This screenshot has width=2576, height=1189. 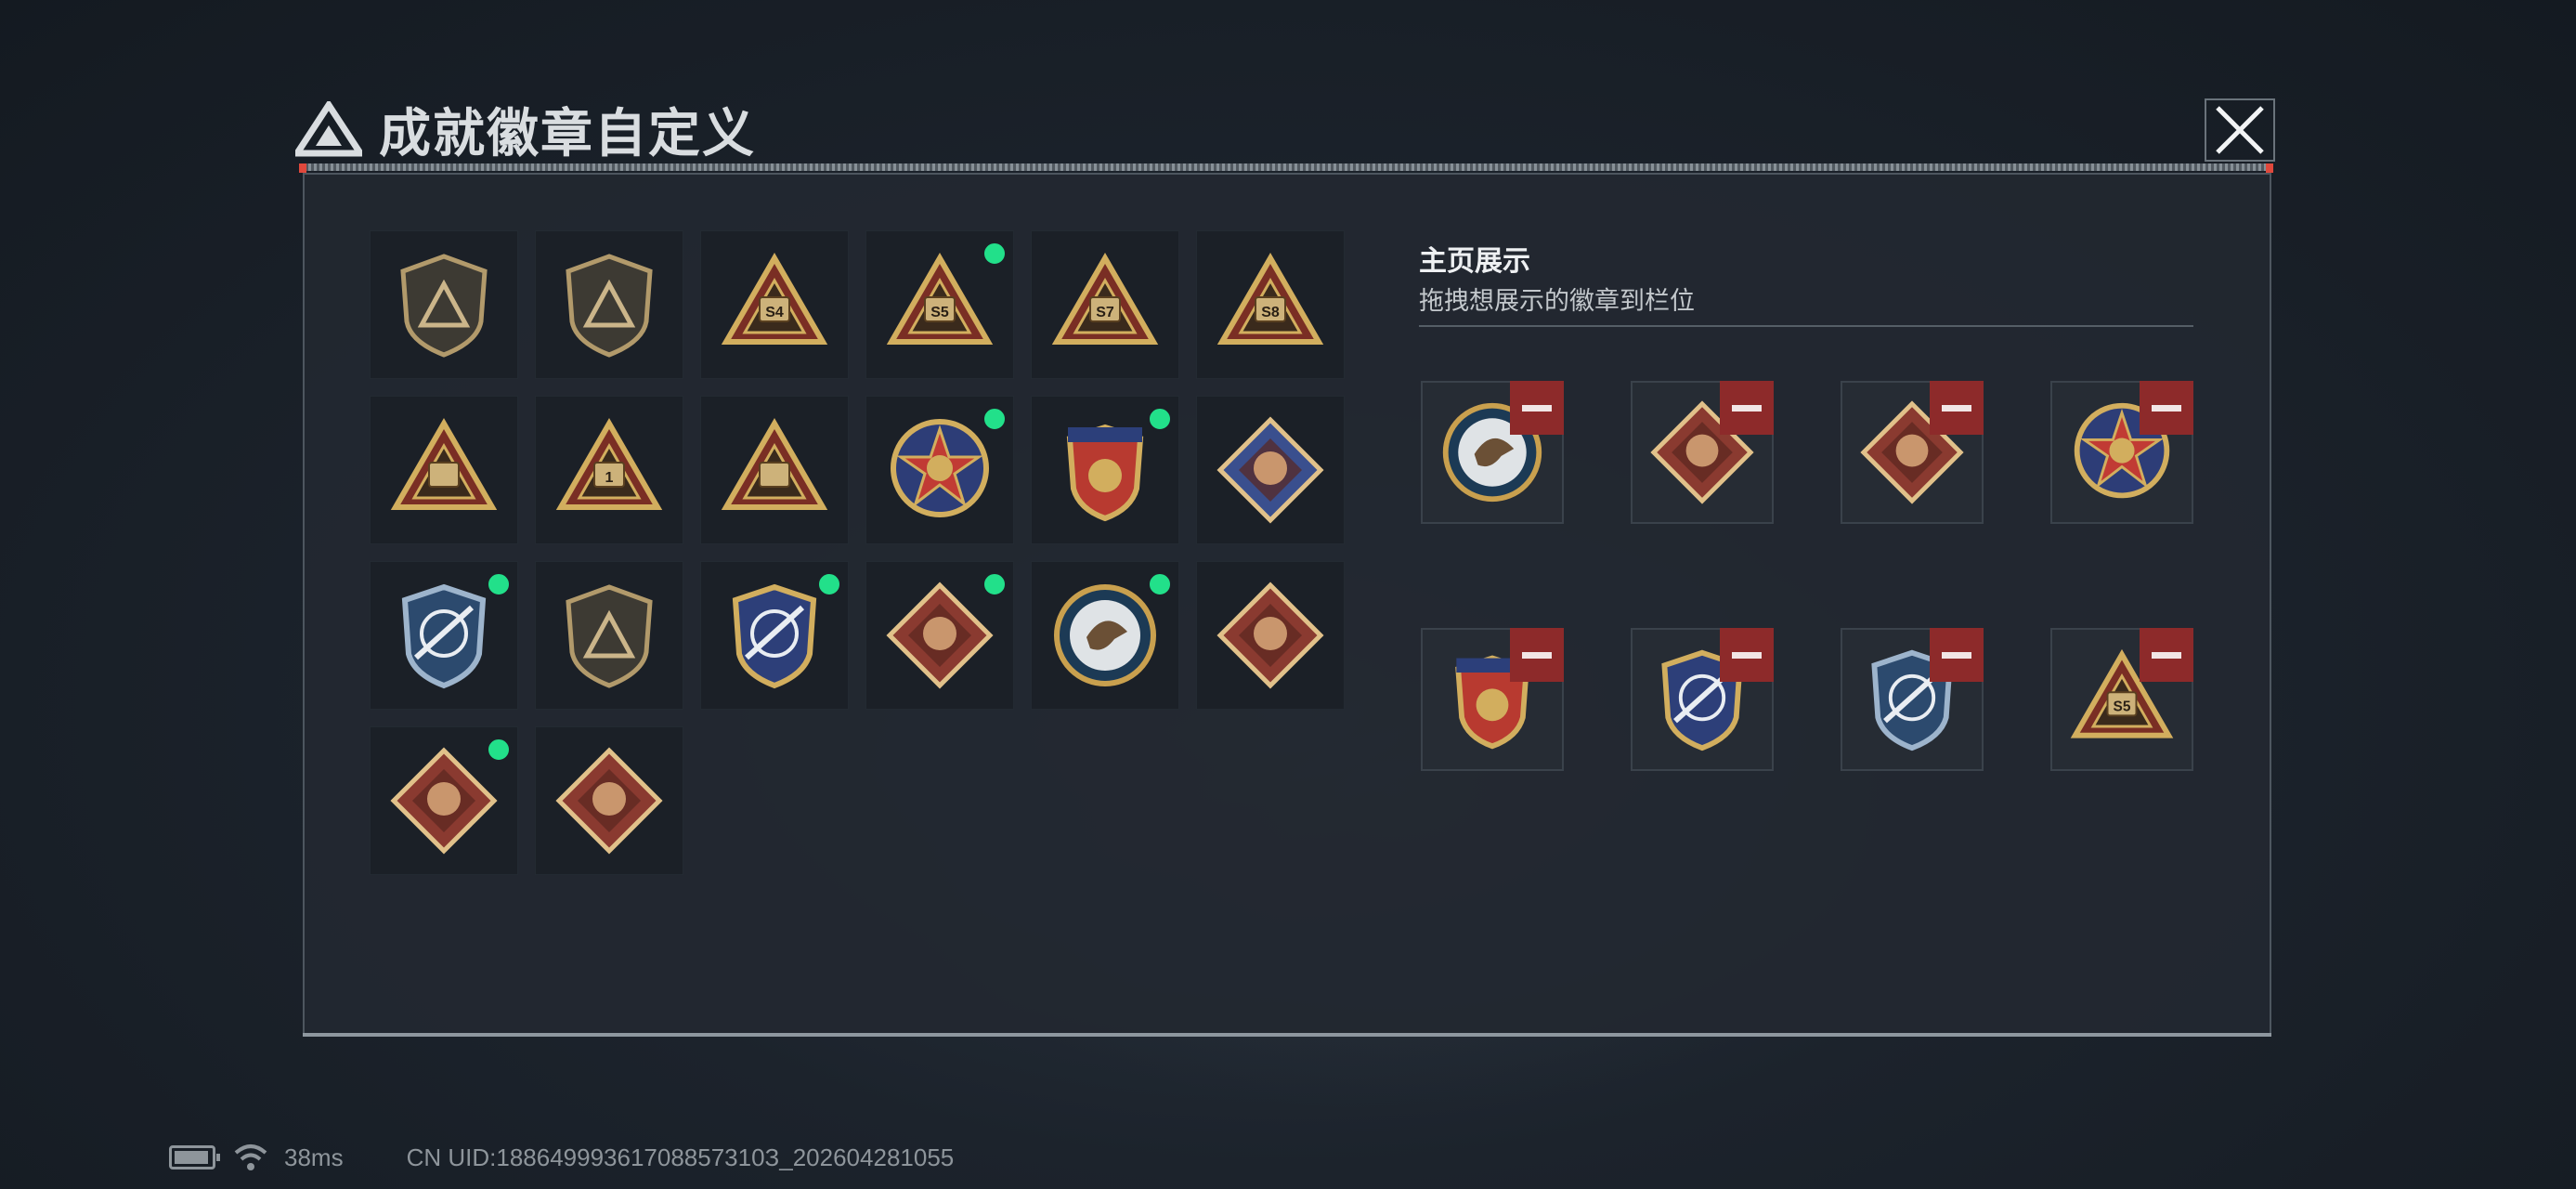 I want to click on badge-item: S5, so click(x=939, y=304).